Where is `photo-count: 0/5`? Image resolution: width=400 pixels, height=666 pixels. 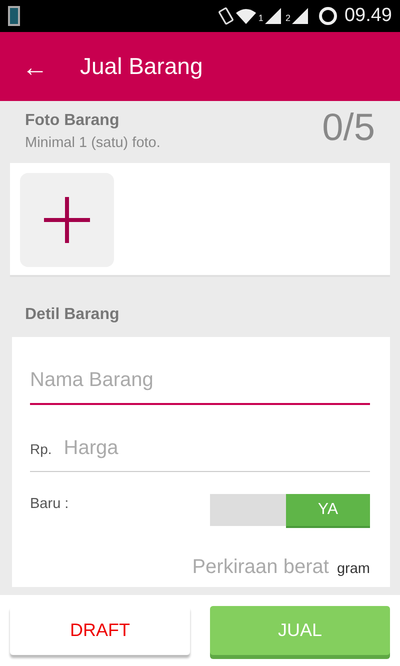
photo-count: 0/5 is located at coordinates (348, 130).